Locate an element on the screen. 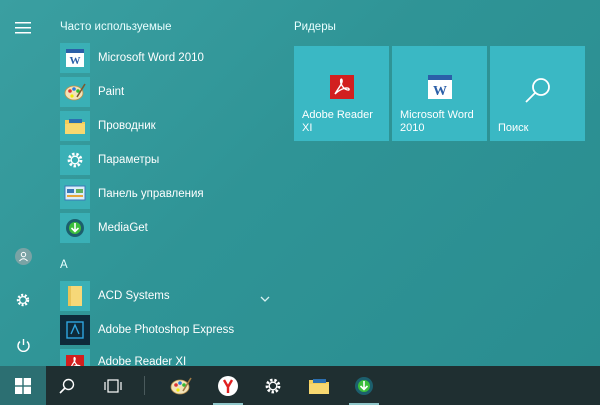 The image size is (600, 405). app-label: Проводник is located at coordinates (127, 126).